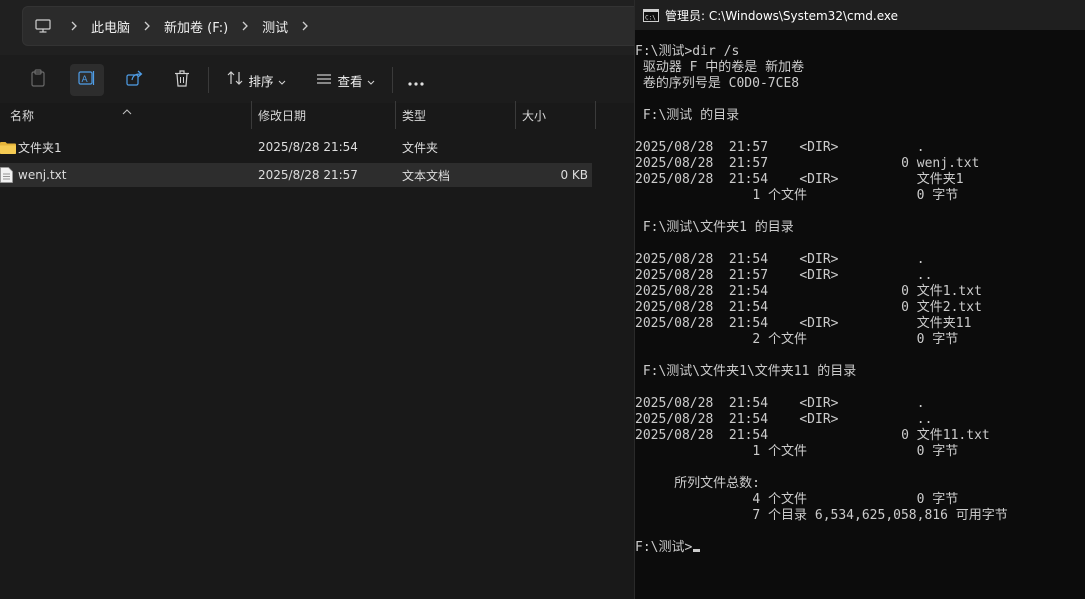 The width and height of the screenshot is (1085, 599). Describe the element at coordinates (697, 550) in the screenshot. I see `text-cursor` at that location.